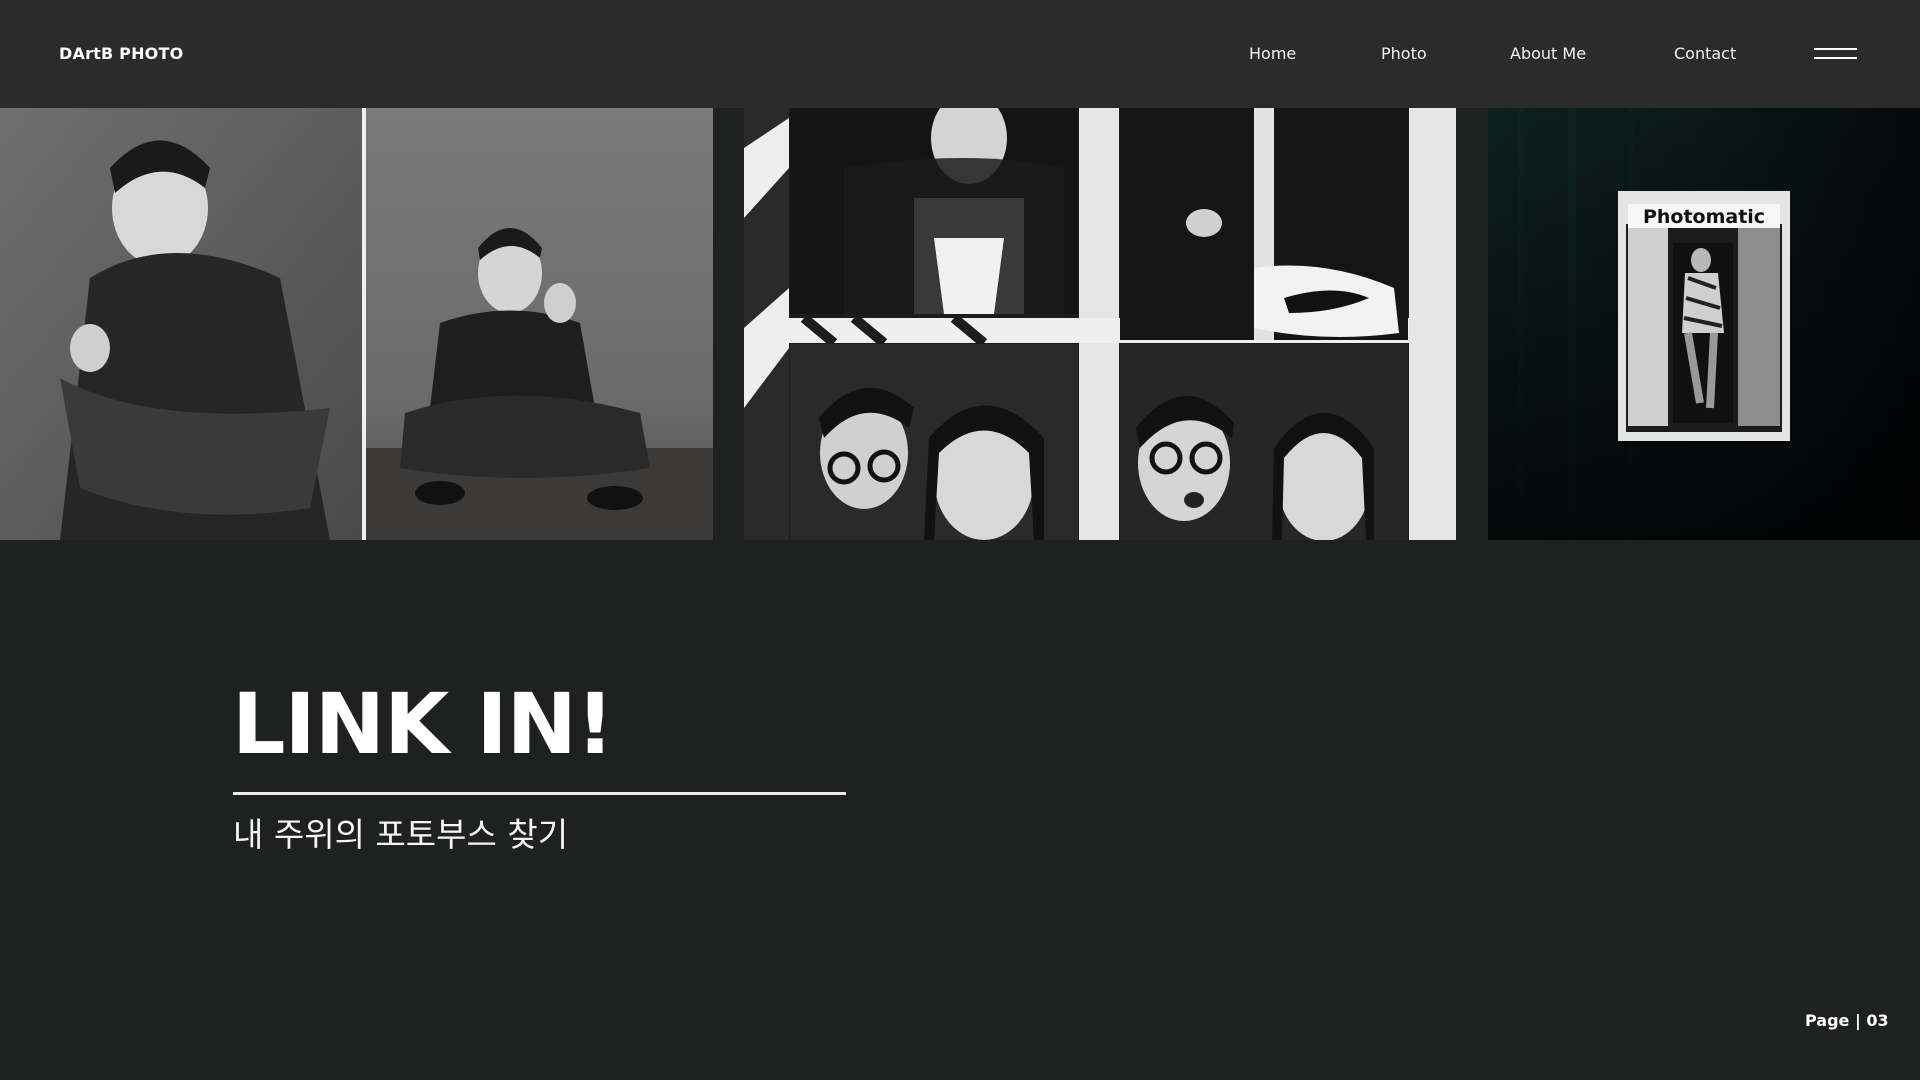 The image size is (1920, 1080). I want to click on hamburger-menu-icon, so click(1835, 54).